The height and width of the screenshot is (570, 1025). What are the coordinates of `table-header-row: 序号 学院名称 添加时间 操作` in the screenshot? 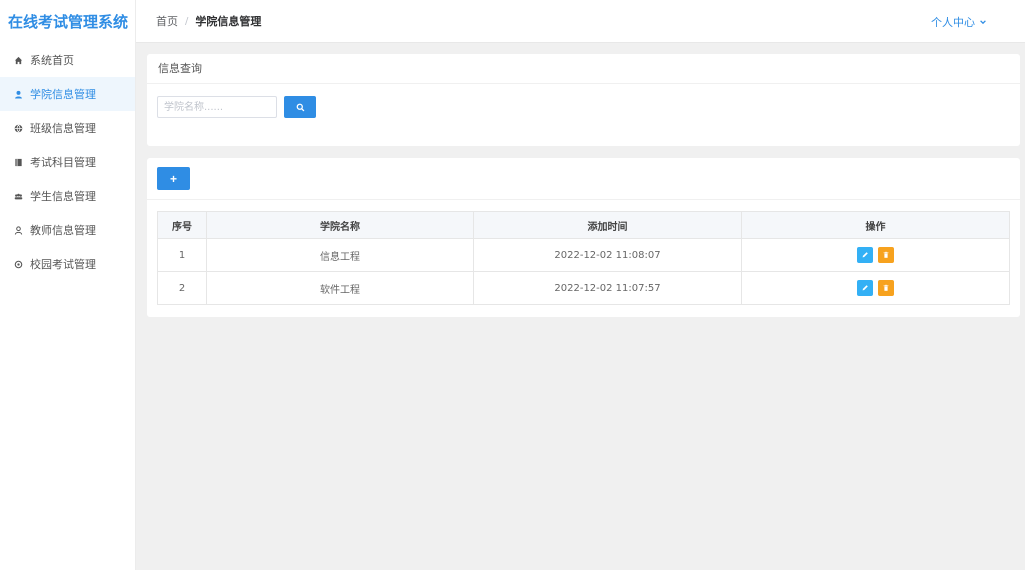 It's located at (583, 225).